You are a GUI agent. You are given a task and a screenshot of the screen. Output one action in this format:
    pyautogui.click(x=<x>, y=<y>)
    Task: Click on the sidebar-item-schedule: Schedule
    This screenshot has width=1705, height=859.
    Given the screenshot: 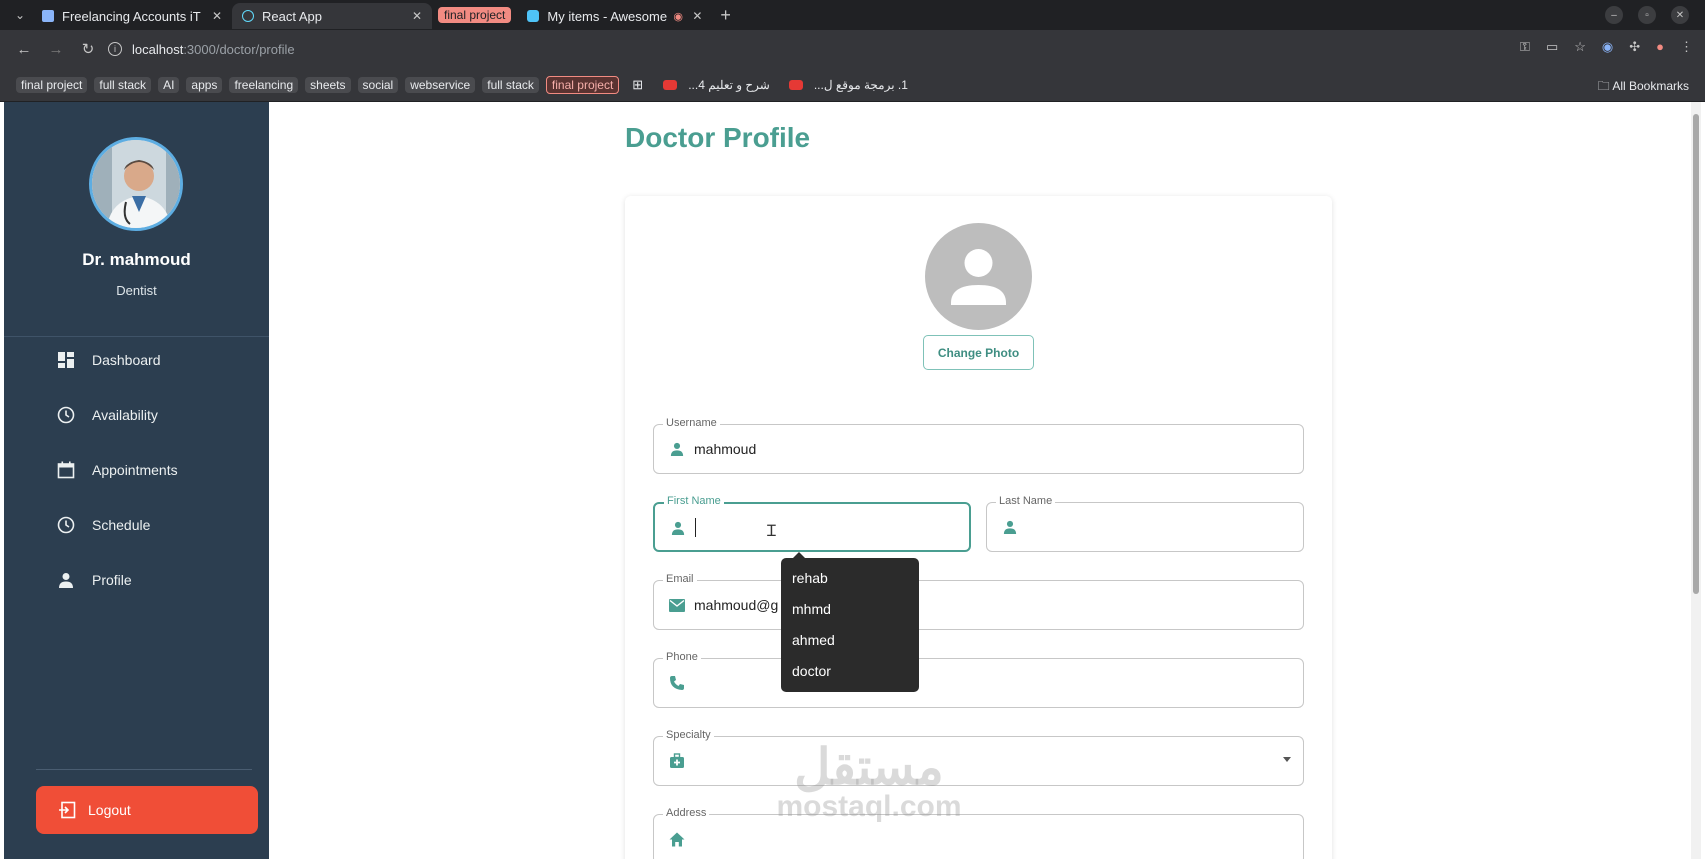 What is the action you would take?
    pyautogui.click(x=156, y=525)
    